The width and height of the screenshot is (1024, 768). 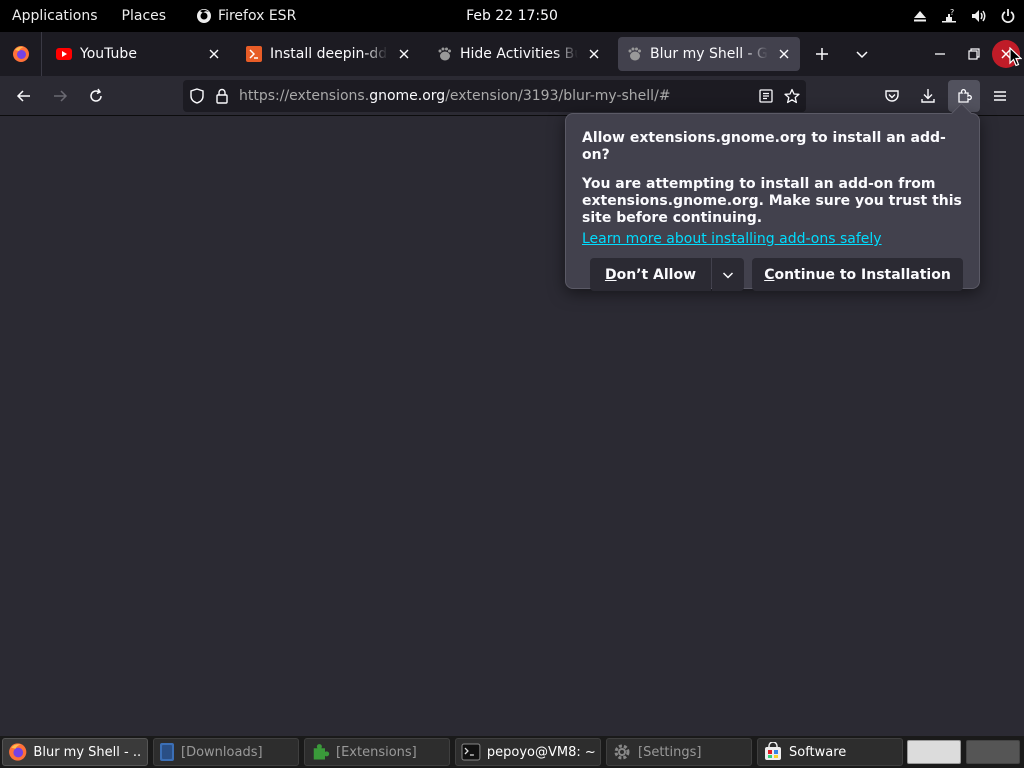 I want to click on continue-accesskey: C, so click(x=769, y=274).